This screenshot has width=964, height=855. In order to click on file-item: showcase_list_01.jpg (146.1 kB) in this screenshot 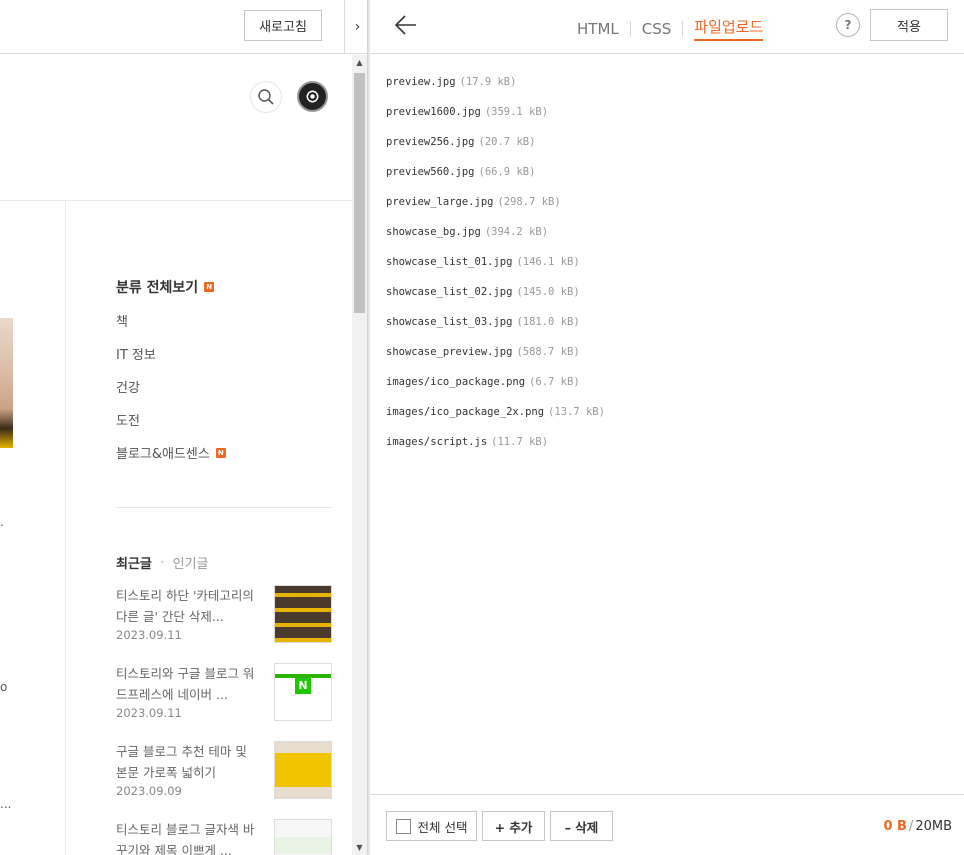, I will do `click(666, 267)`.